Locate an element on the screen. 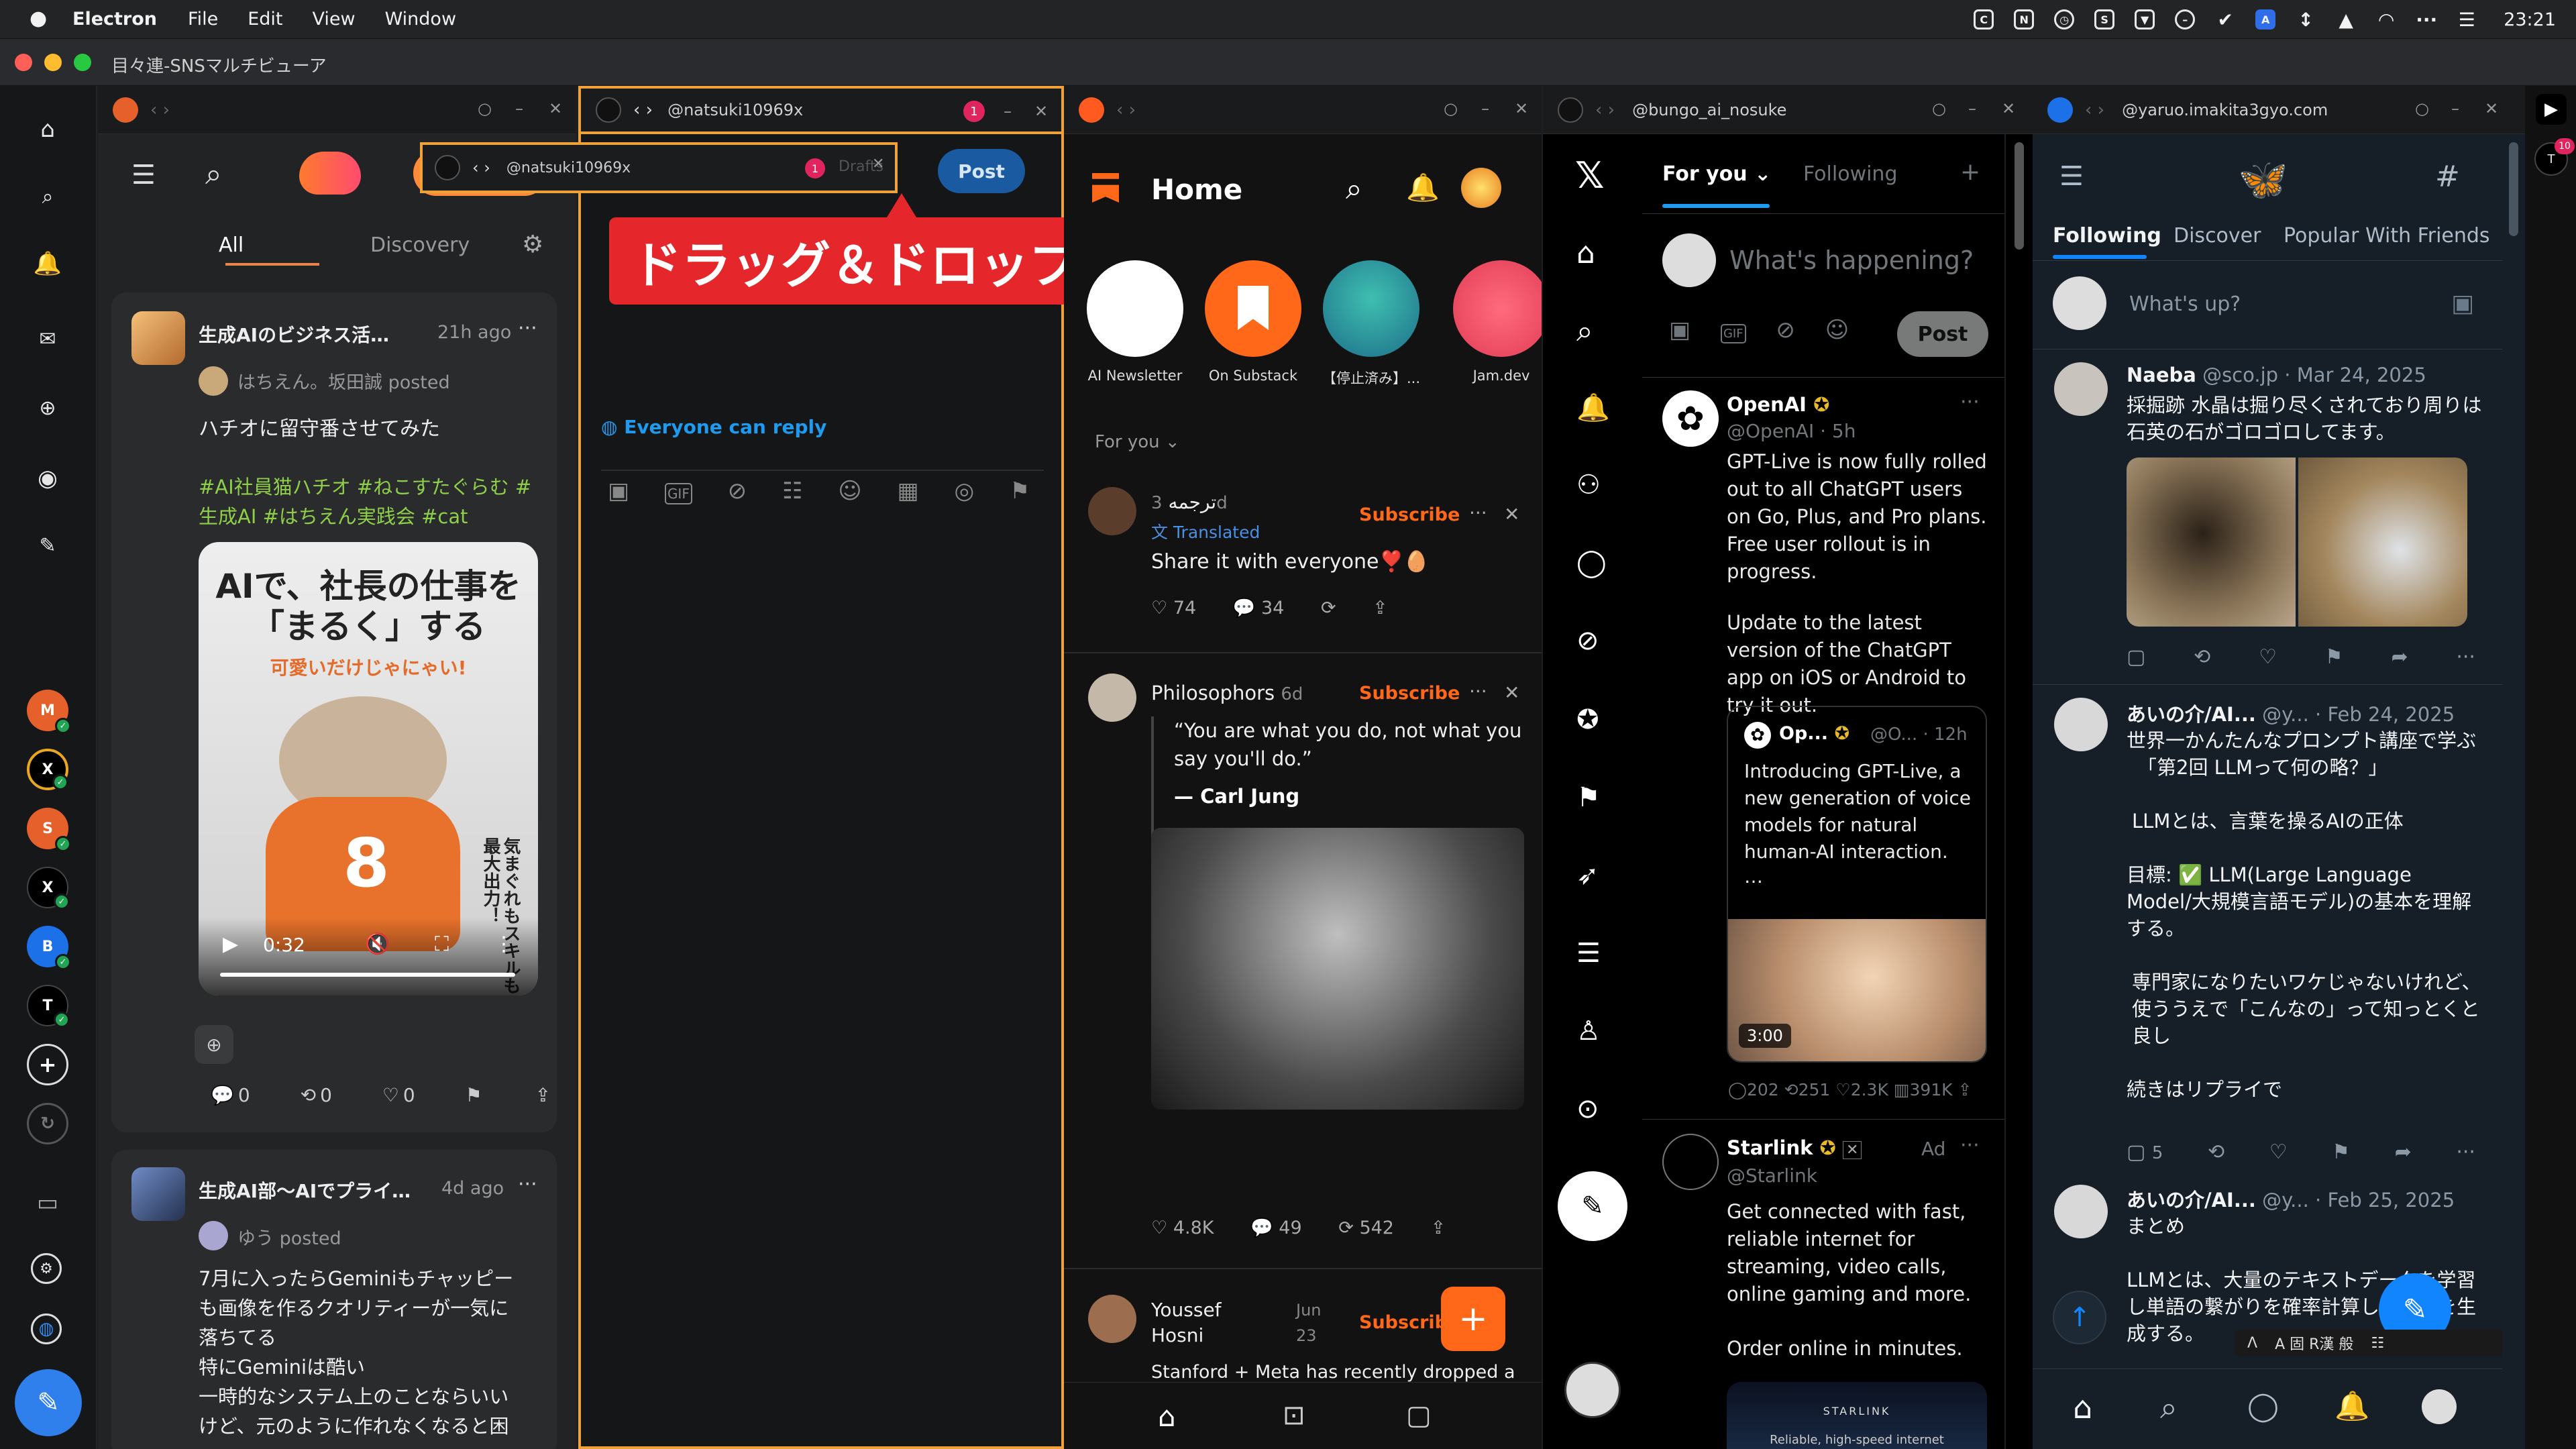 Image resolution: width=2576 pixels, height=1449 pixels. settings-icon: ⚙ is located at coordinates (46, 1268).